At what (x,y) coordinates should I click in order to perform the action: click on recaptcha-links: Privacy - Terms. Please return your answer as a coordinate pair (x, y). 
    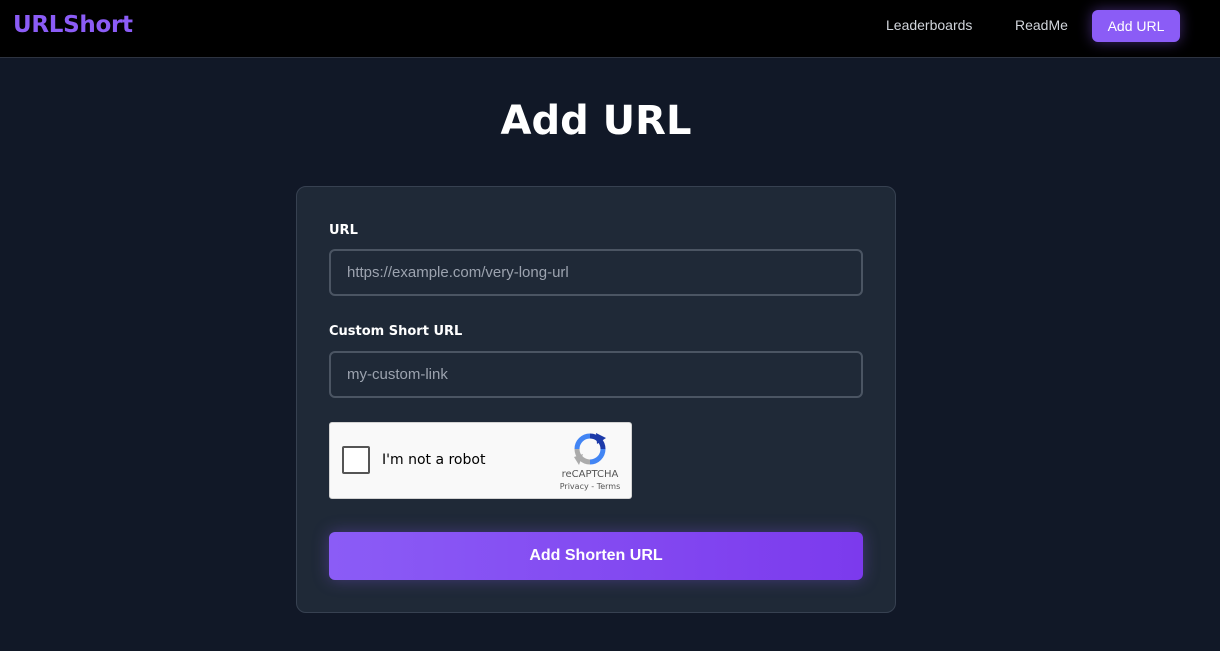
    Looking at the image, I should click on (590, 486).